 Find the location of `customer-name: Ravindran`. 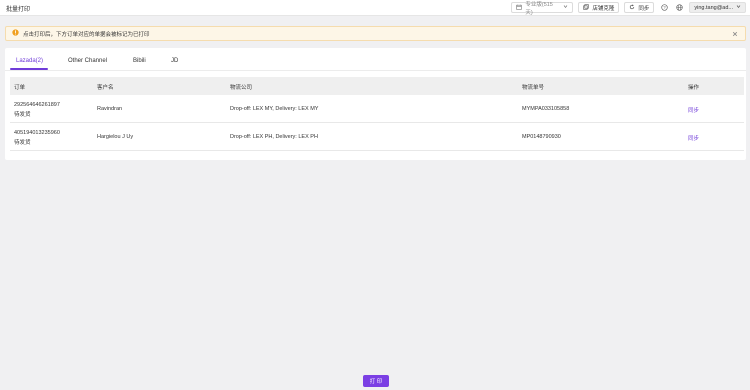

customer-name: Ravindran is located at coordinates (110, 109).